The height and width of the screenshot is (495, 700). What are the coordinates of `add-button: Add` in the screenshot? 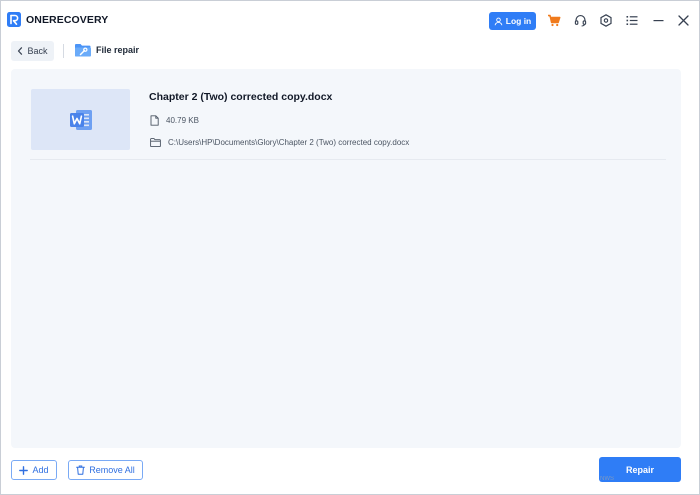 It's located at (34, 470).